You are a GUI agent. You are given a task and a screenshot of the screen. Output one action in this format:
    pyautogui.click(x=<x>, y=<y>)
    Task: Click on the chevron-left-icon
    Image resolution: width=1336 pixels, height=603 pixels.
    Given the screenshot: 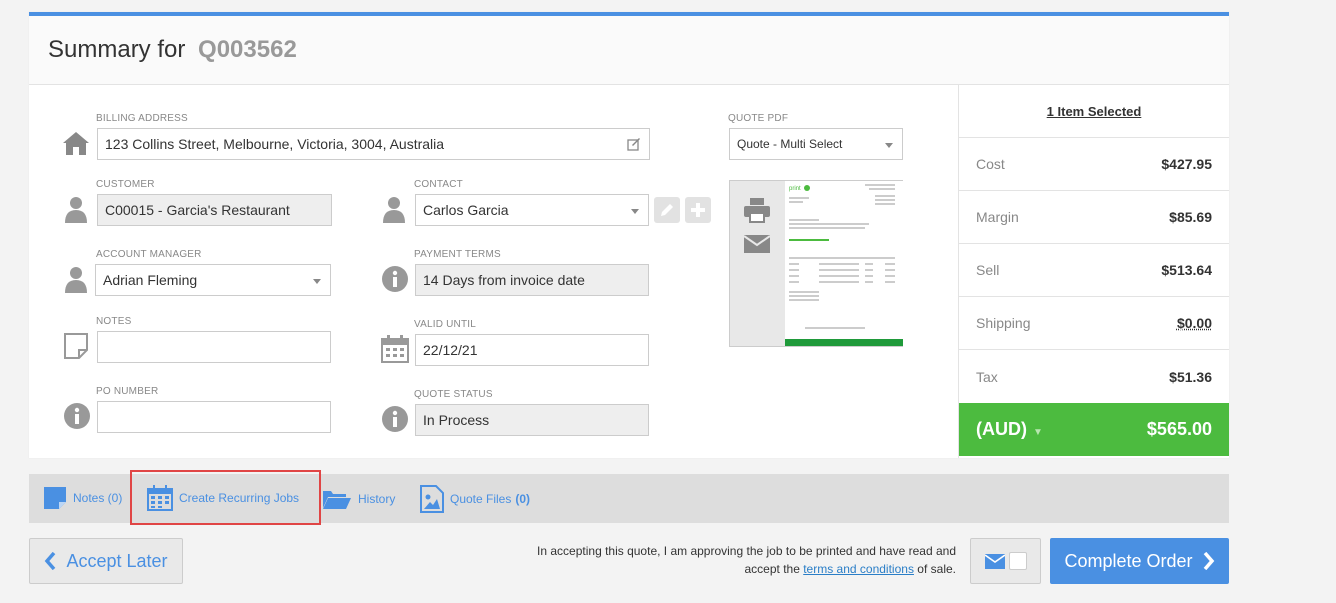 What is the action you would take?
    pyautogui.click(x=50, y=561)
    